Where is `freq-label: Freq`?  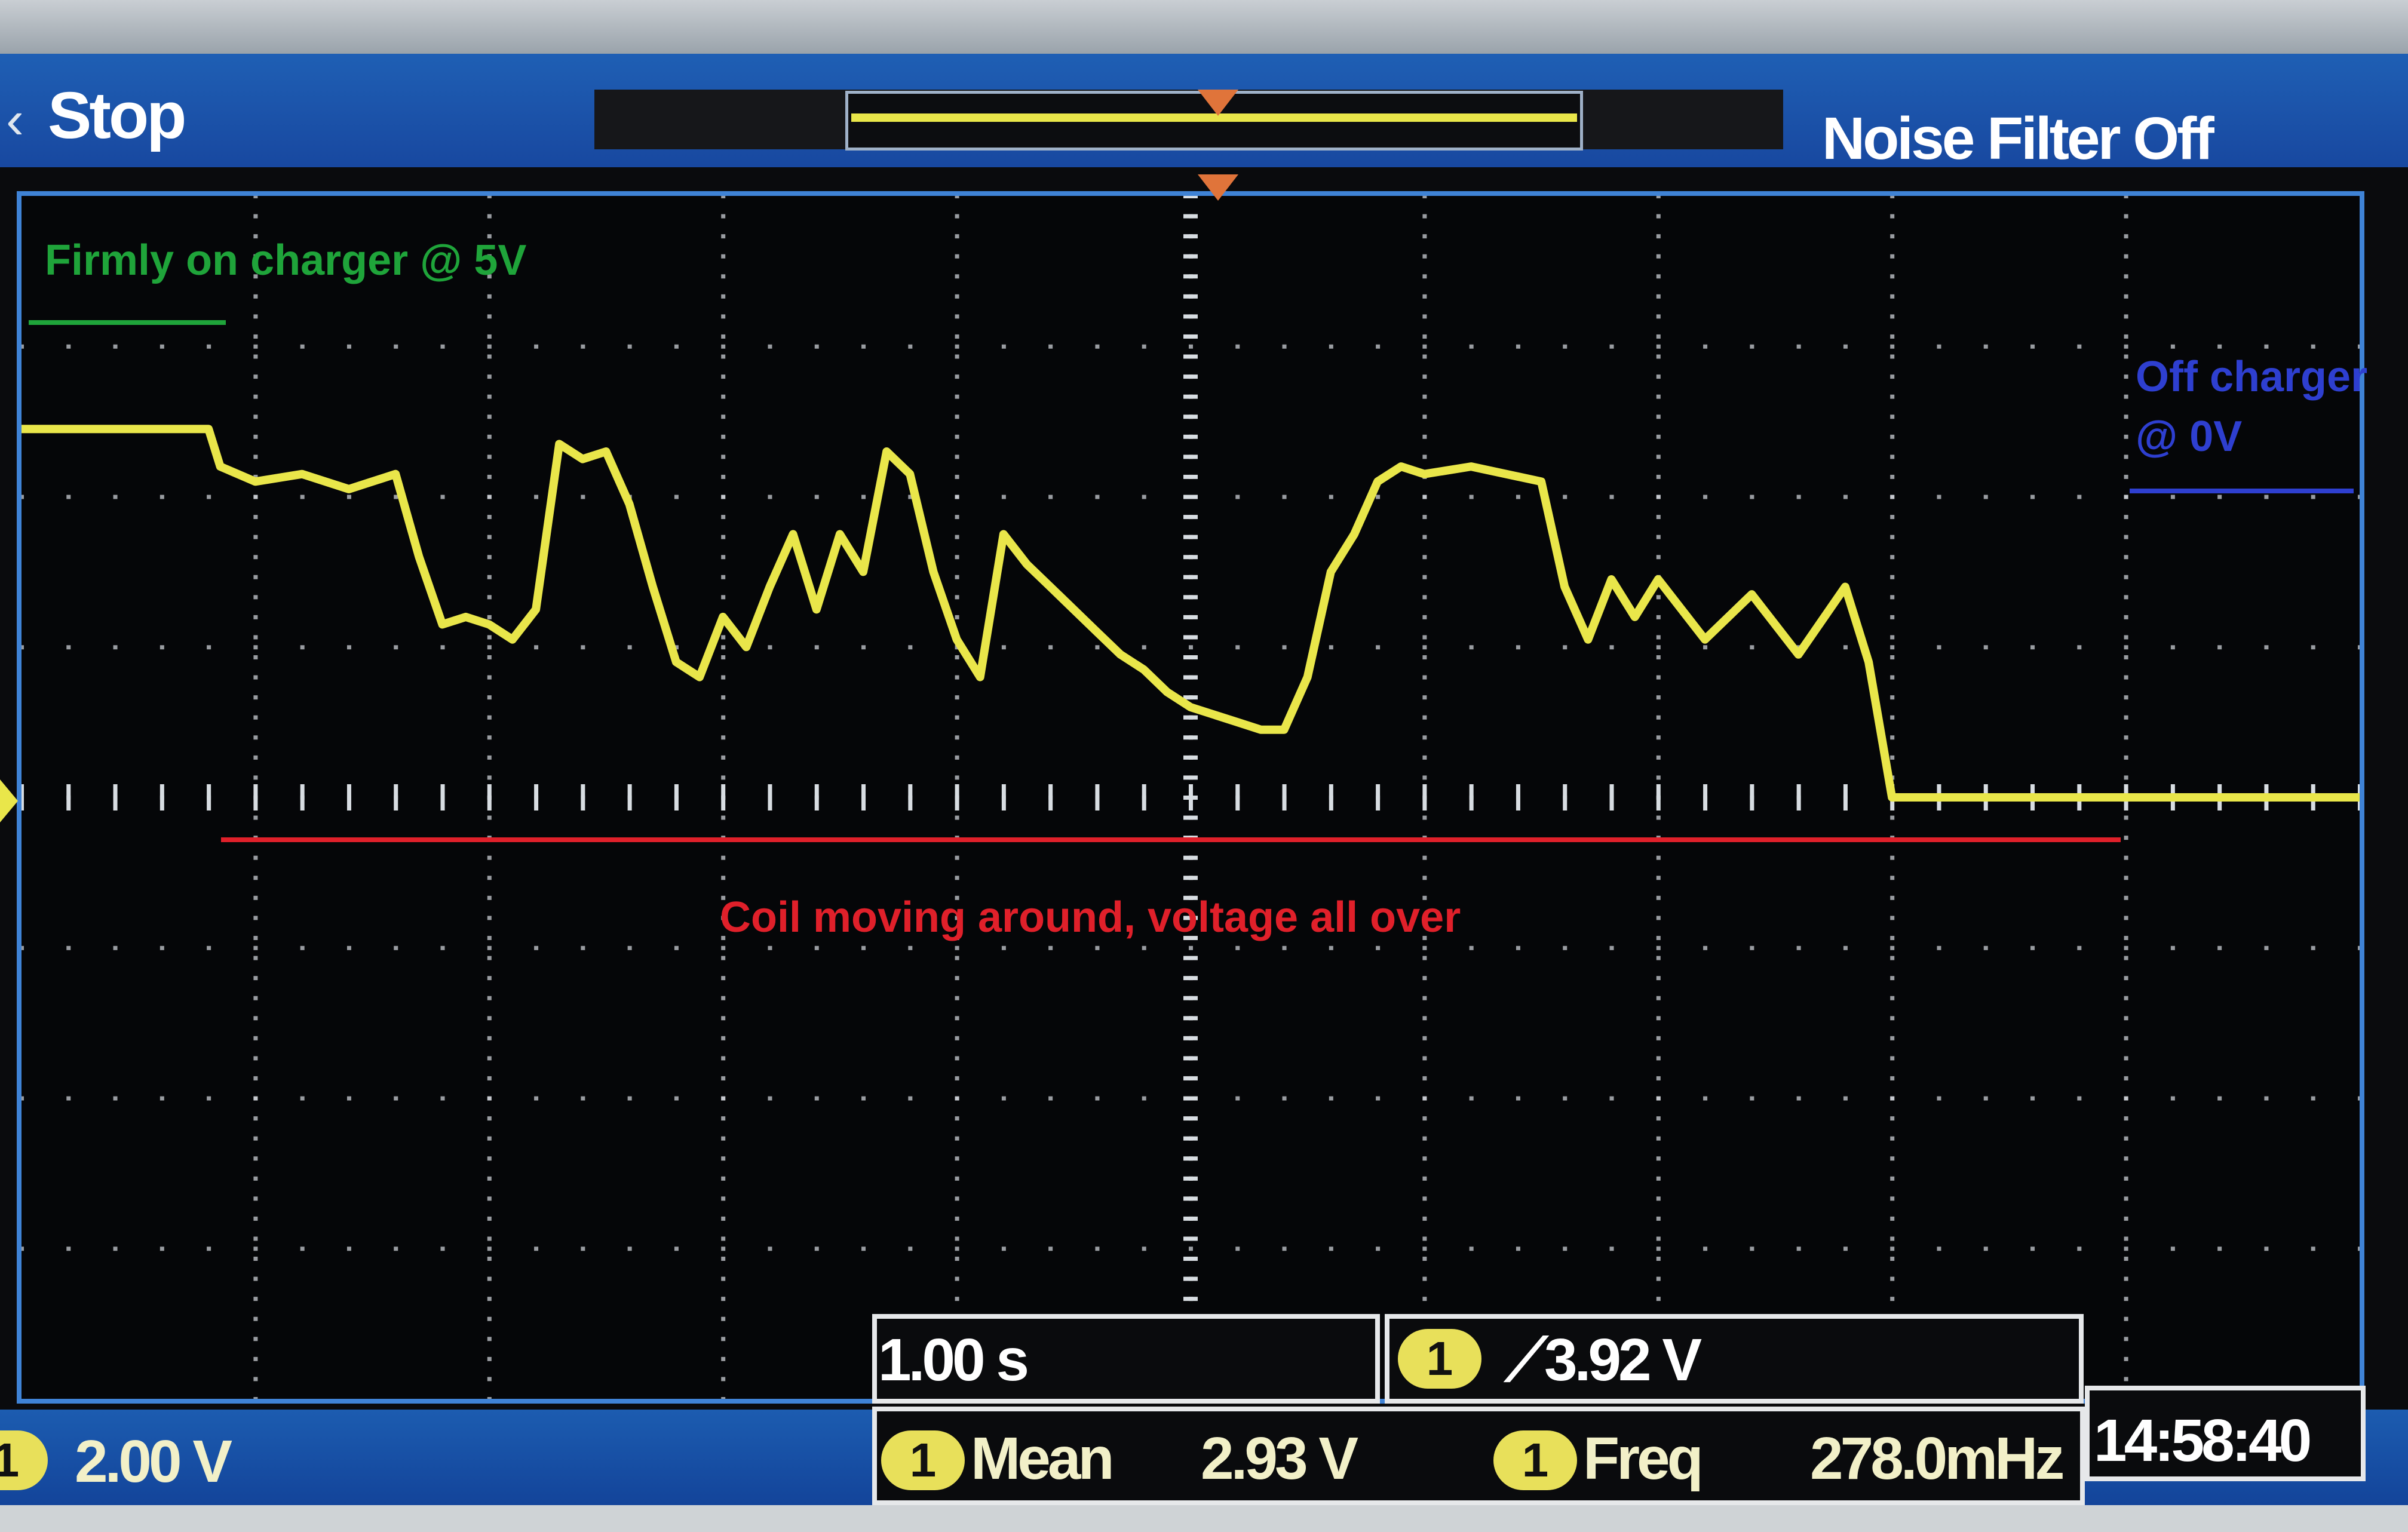 freq-label: Freq is located at coordinates (1643, 1458).